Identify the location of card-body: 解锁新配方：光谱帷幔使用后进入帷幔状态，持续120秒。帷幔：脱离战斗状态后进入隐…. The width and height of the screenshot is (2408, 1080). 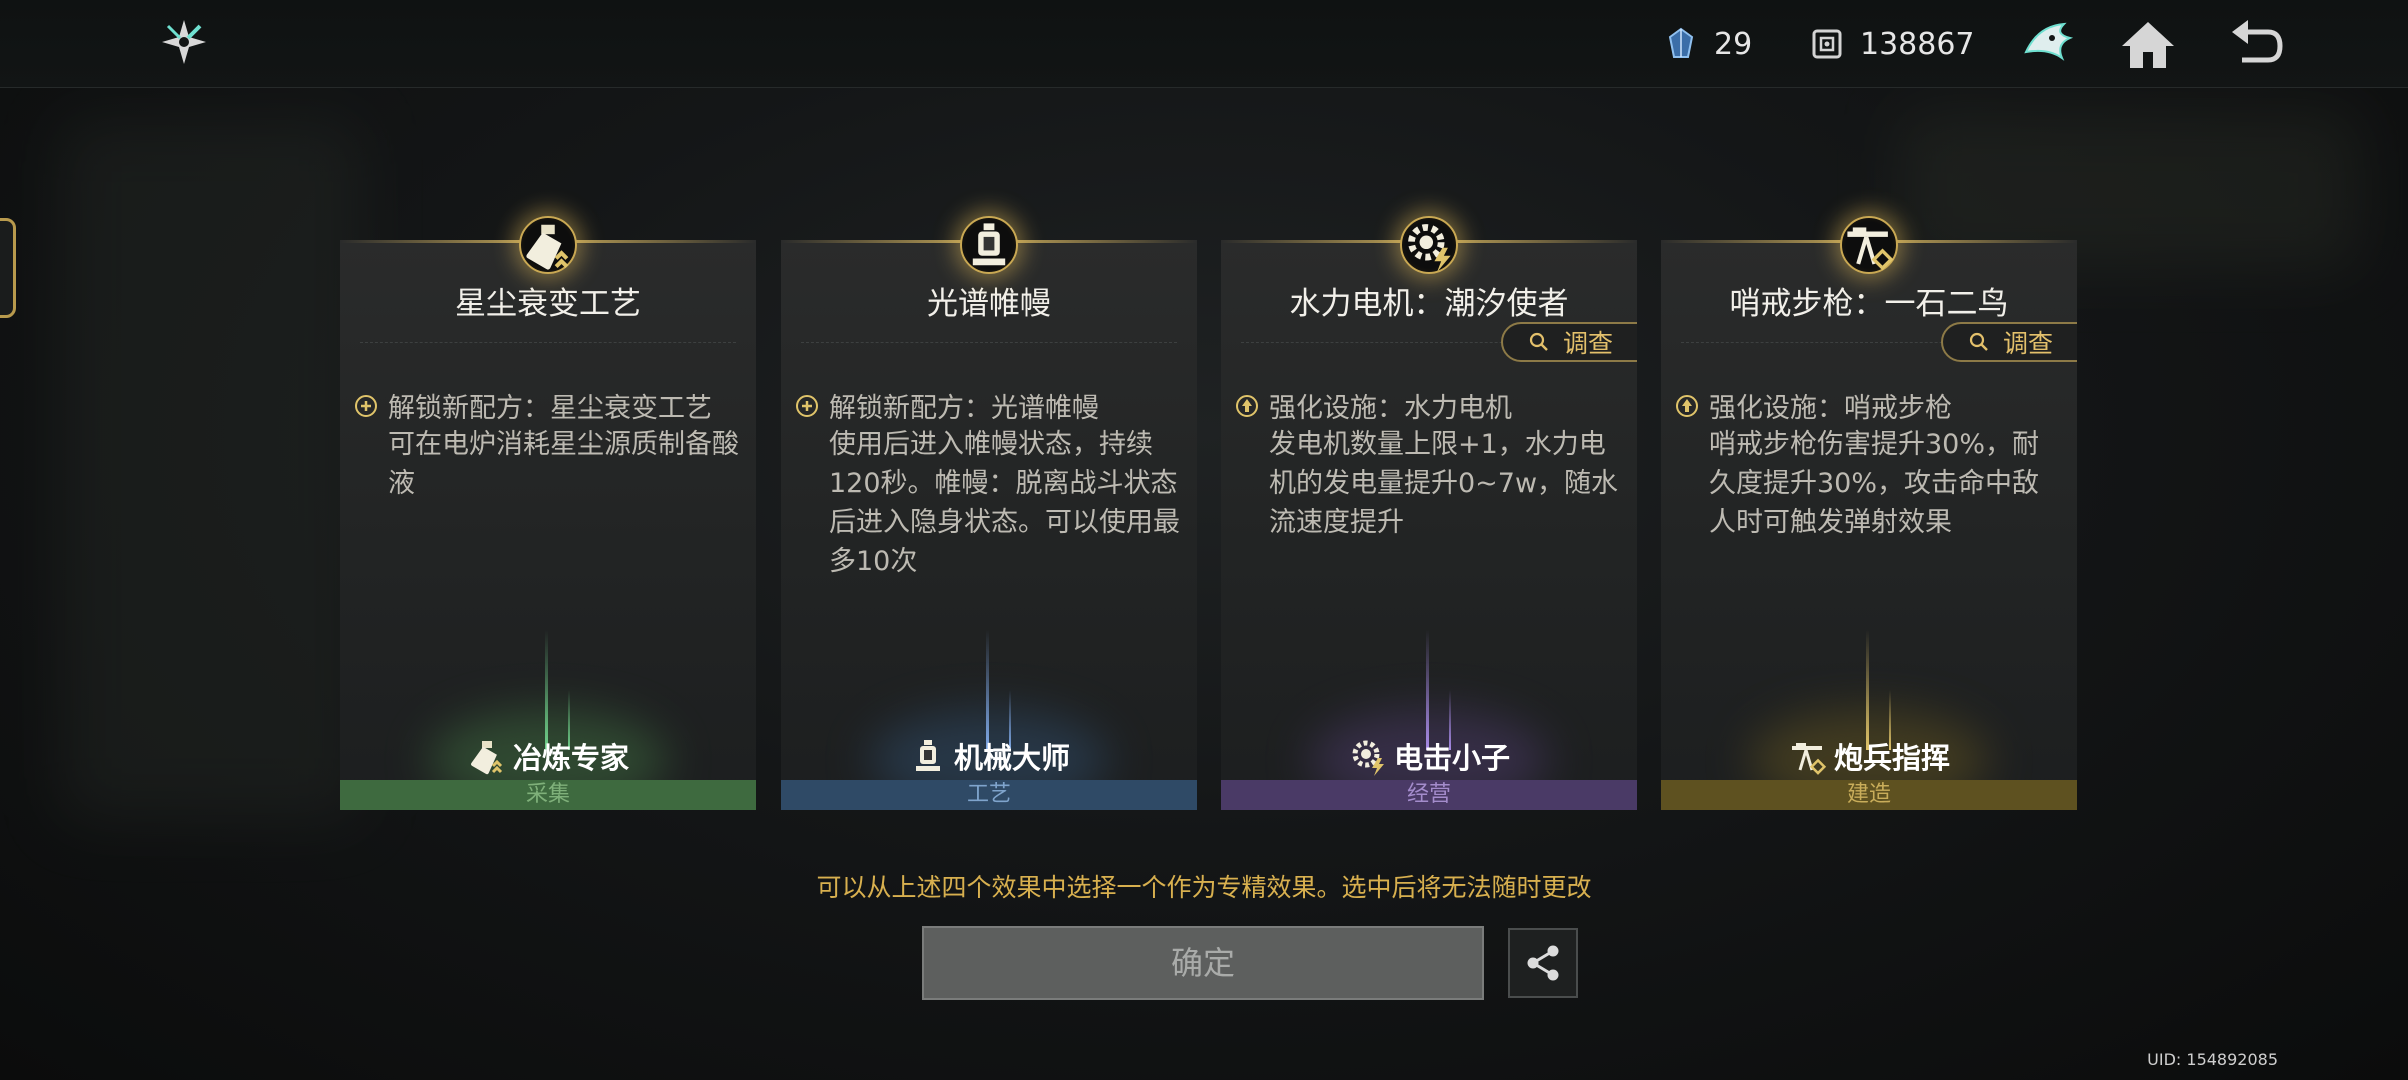
(990, 483).